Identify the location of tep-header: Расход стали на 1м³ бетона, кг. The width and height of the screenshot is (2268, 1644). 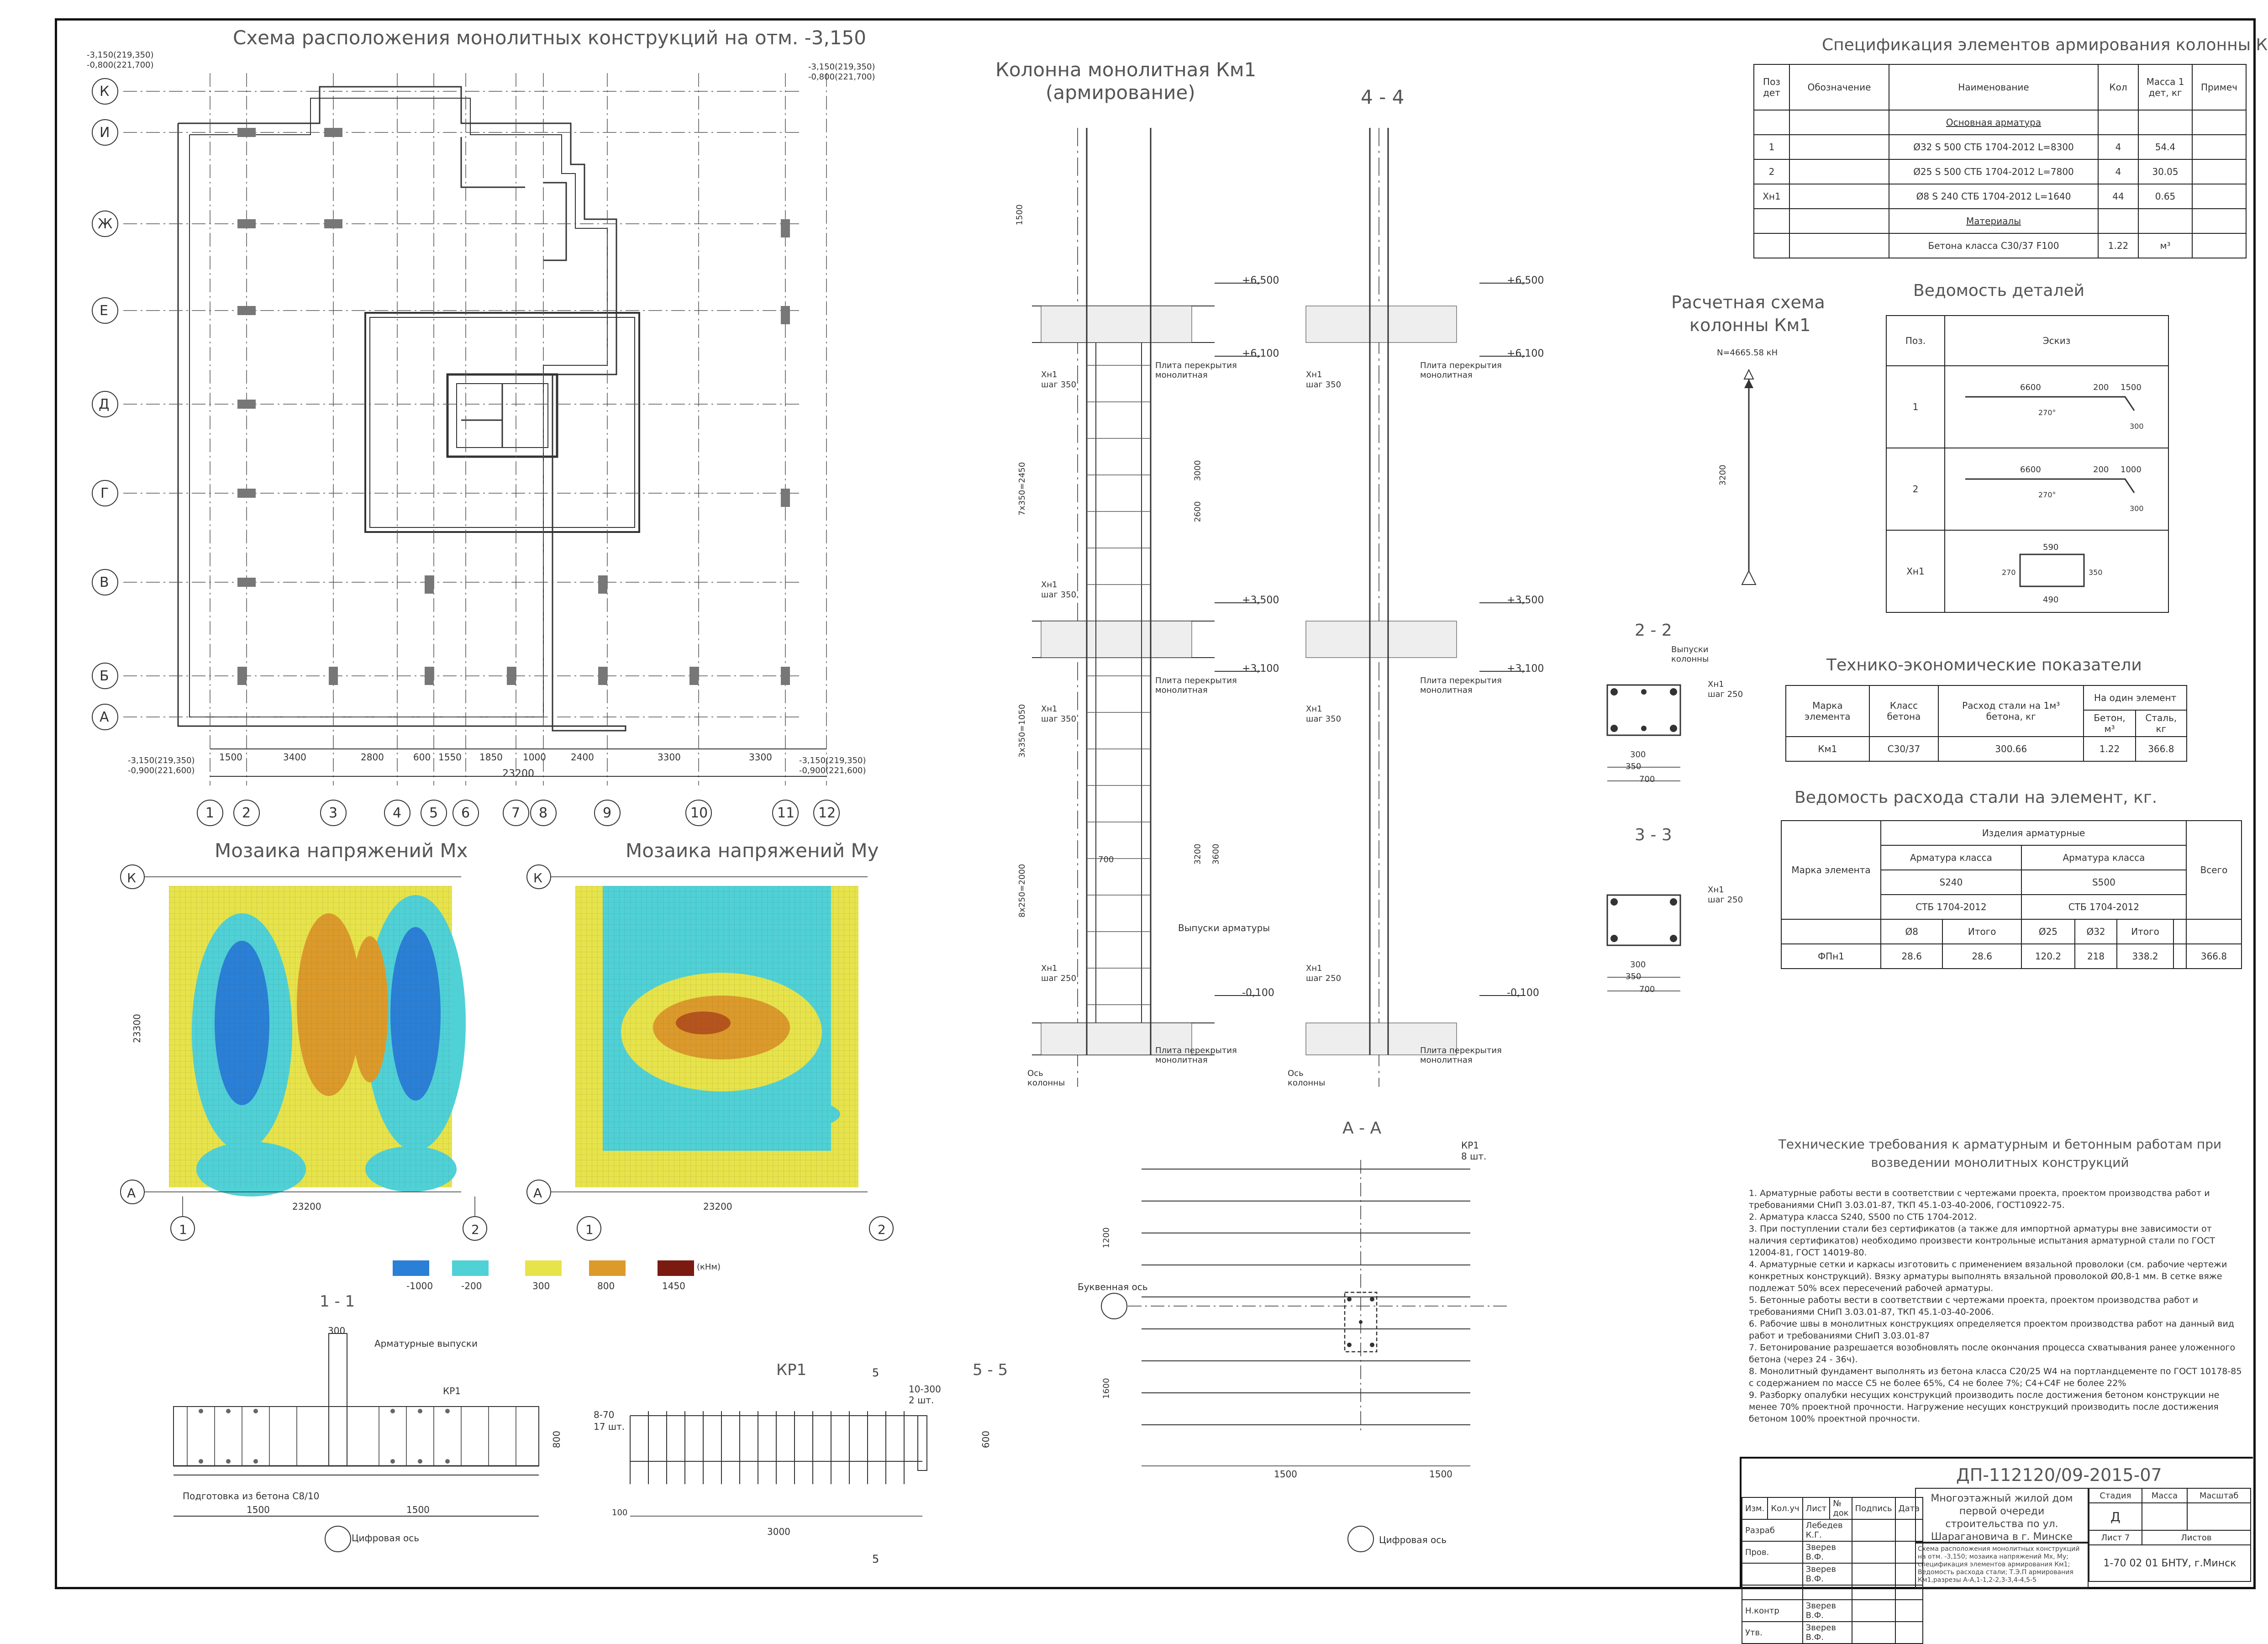
(2011, 711).